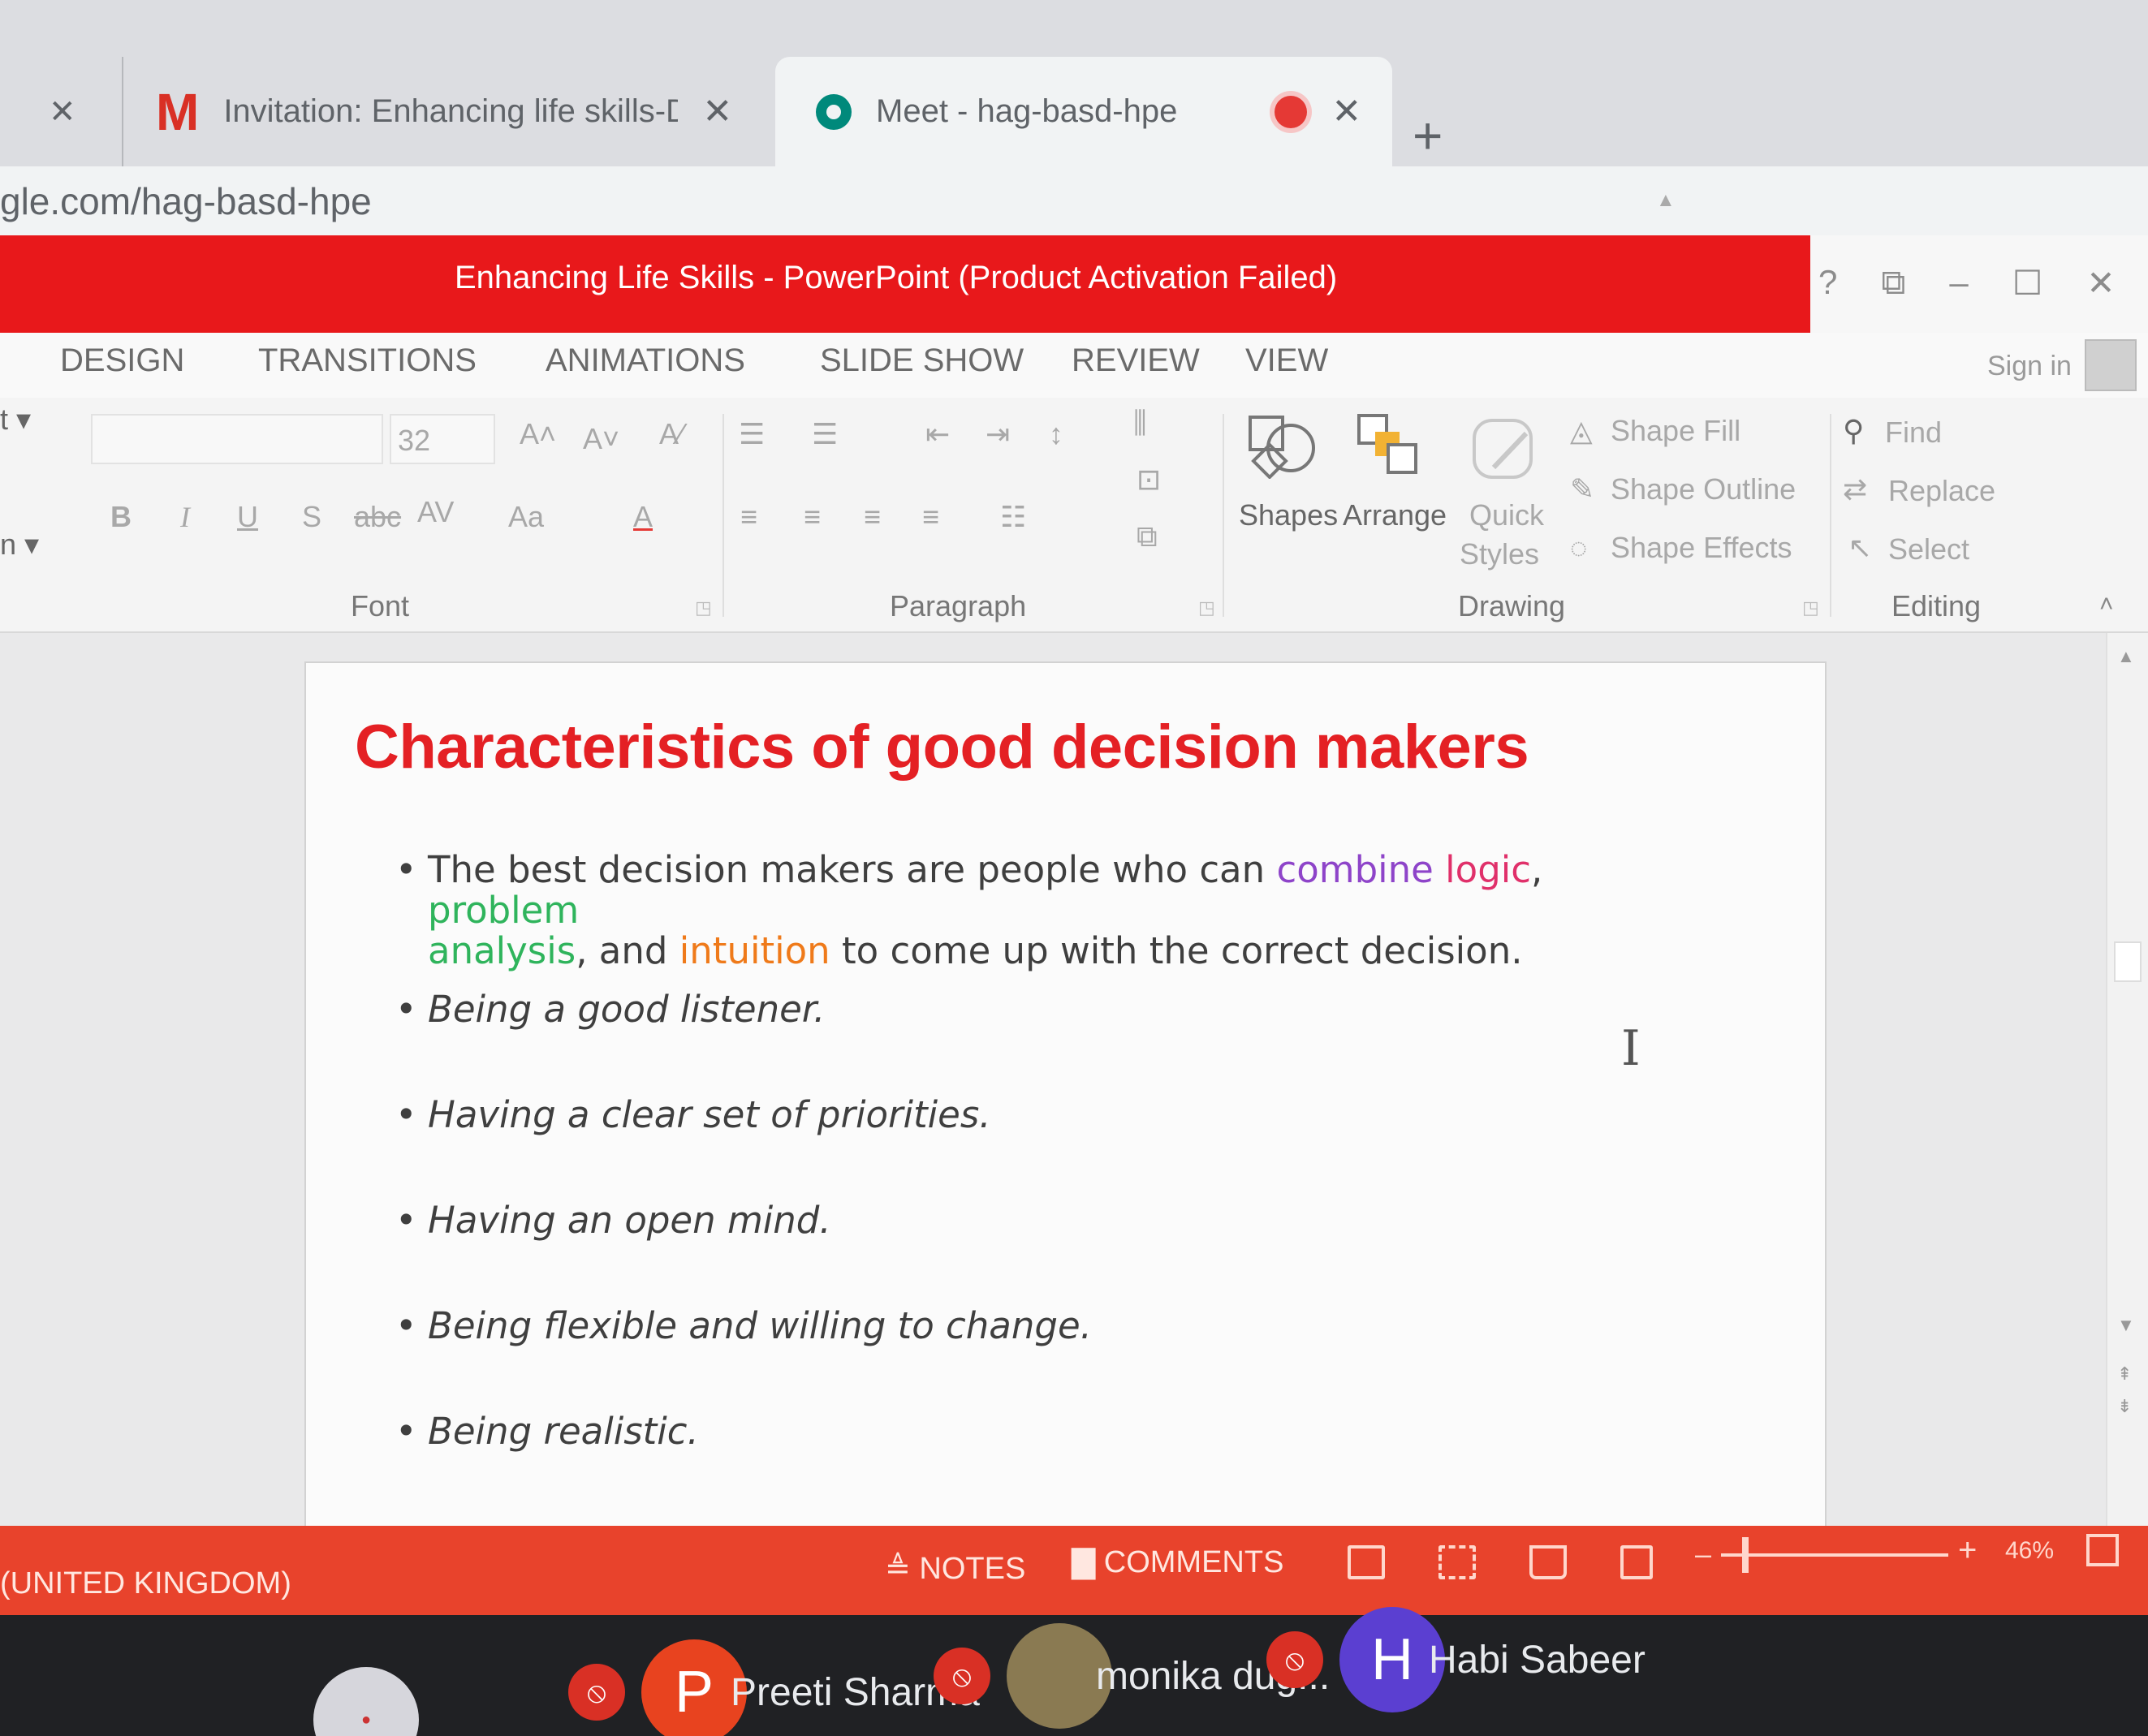  What do you see at coordinates (312, 517) in the screenshot?
I see `text-shadow-button: S` at bounding box center [312, 517].